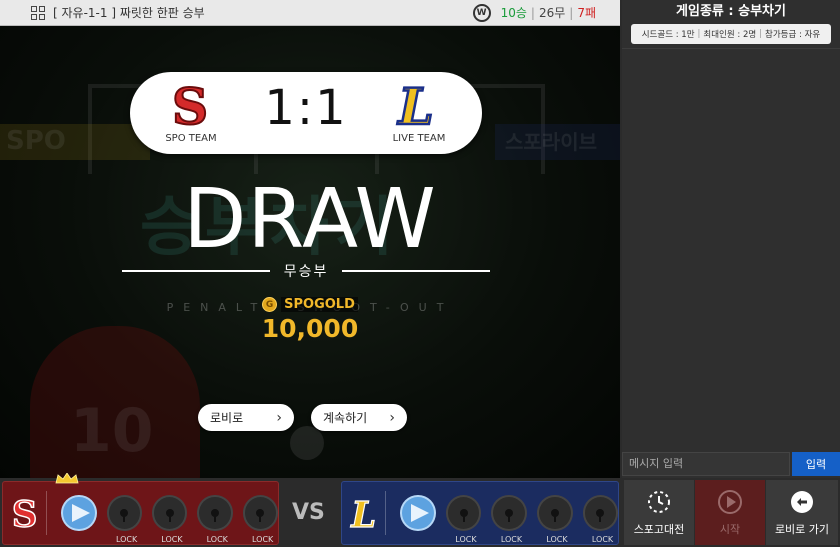 Image resolution: width=840 pixels, height=547 pixels. I want to click on room-info-bar: 시드골드 : 1만 | 최대인원 : 2명 | 참가등급 : 자유, so click(731, 34).